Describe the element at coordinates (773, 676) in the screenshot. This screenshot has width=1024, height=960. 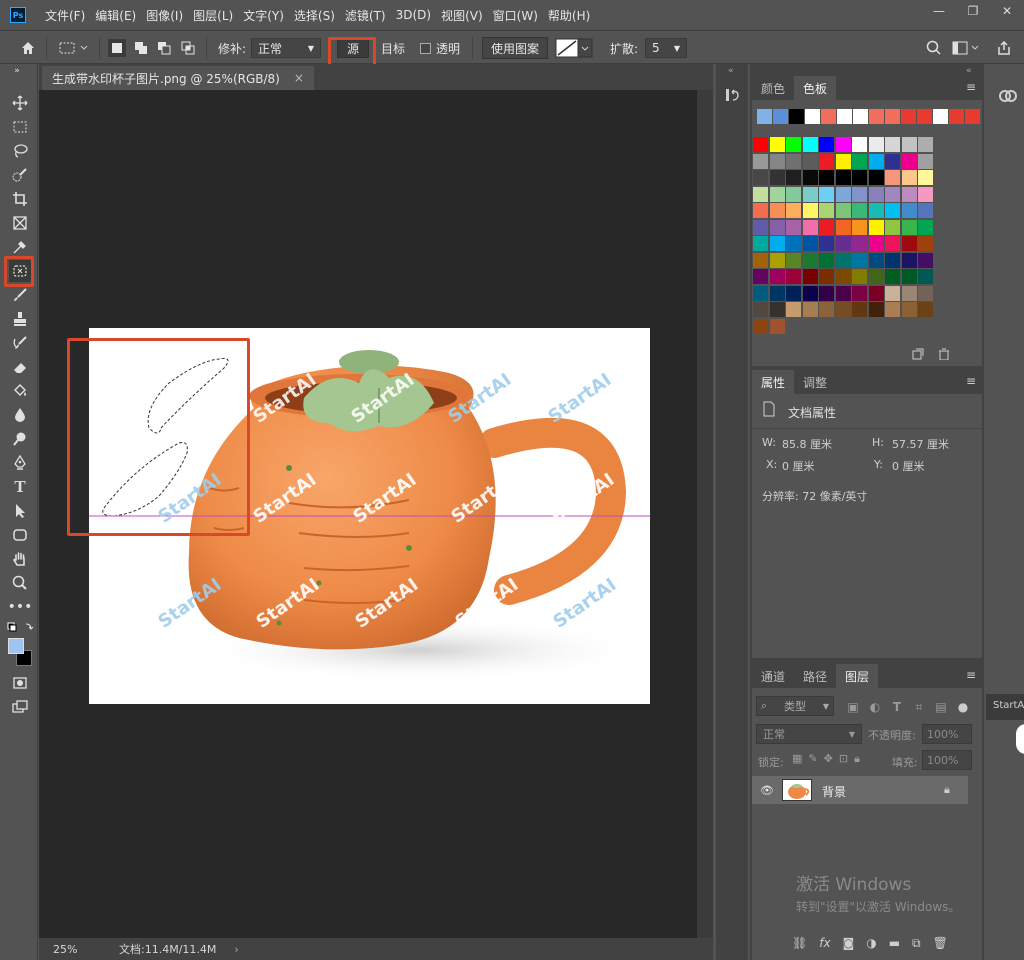
I see `tab-channels: 通道` at that location.